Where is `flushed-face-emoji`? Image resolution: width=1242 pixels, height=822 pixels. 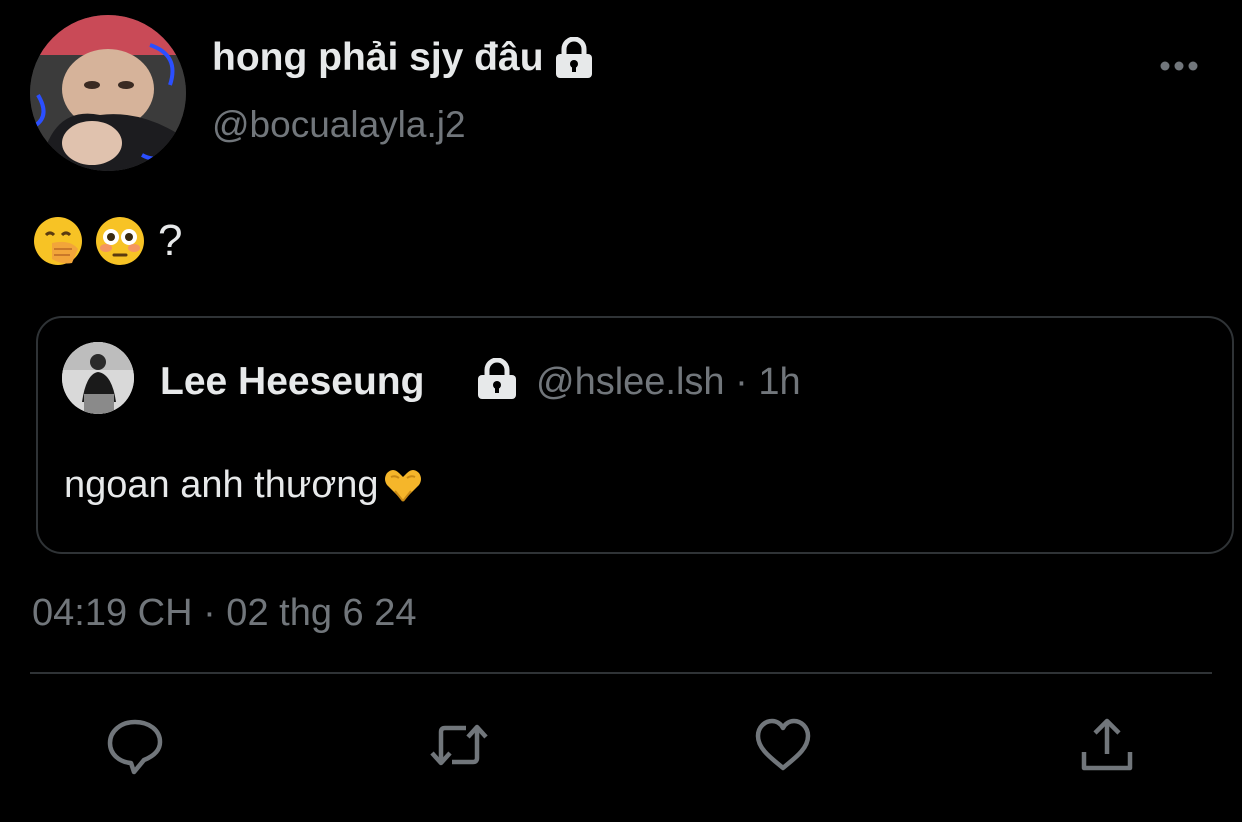 flushed-face-emoji is located at coordinates (120, 241).